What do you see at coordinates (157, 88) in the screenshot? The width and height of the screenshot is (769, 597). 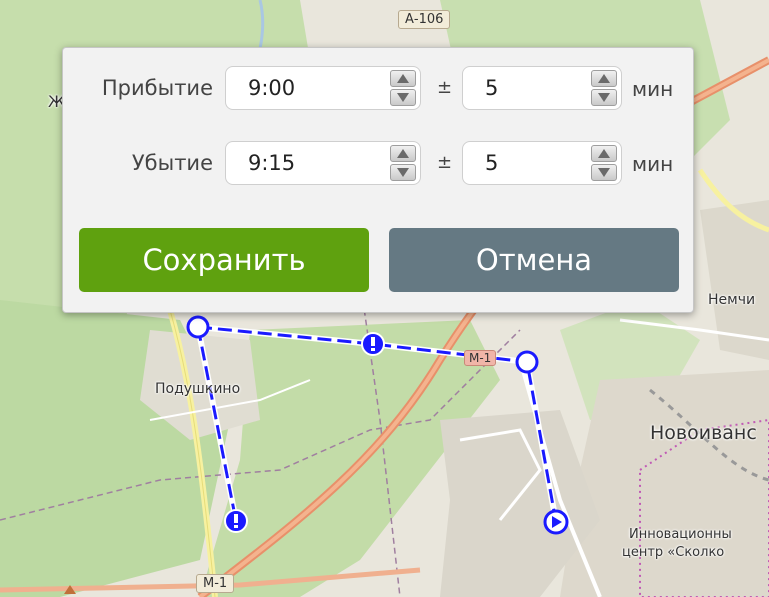 I see `arrival-label: Прибытие` at bounding box center [157, 88].